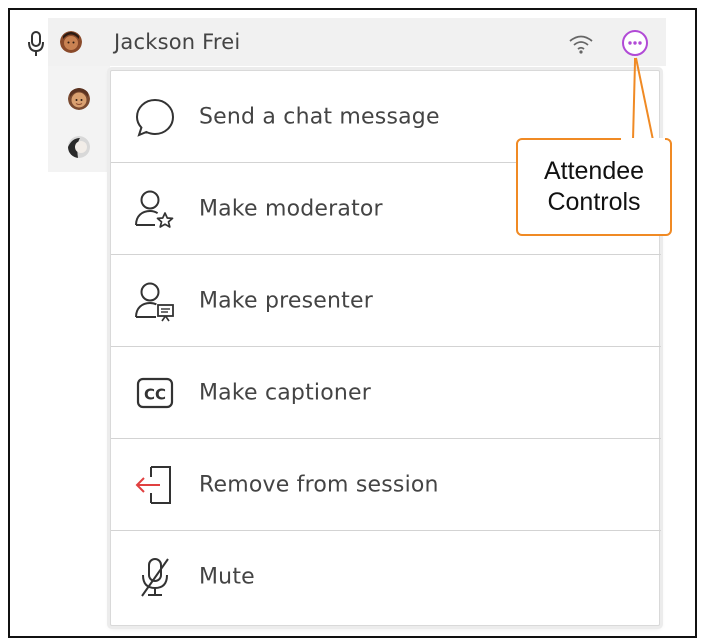 The height and width of the screenshot is (641, 707). Describe the element at coordinates (285, 392) in the screenshot. I see `menu-item-label: Make captioner` at that location.